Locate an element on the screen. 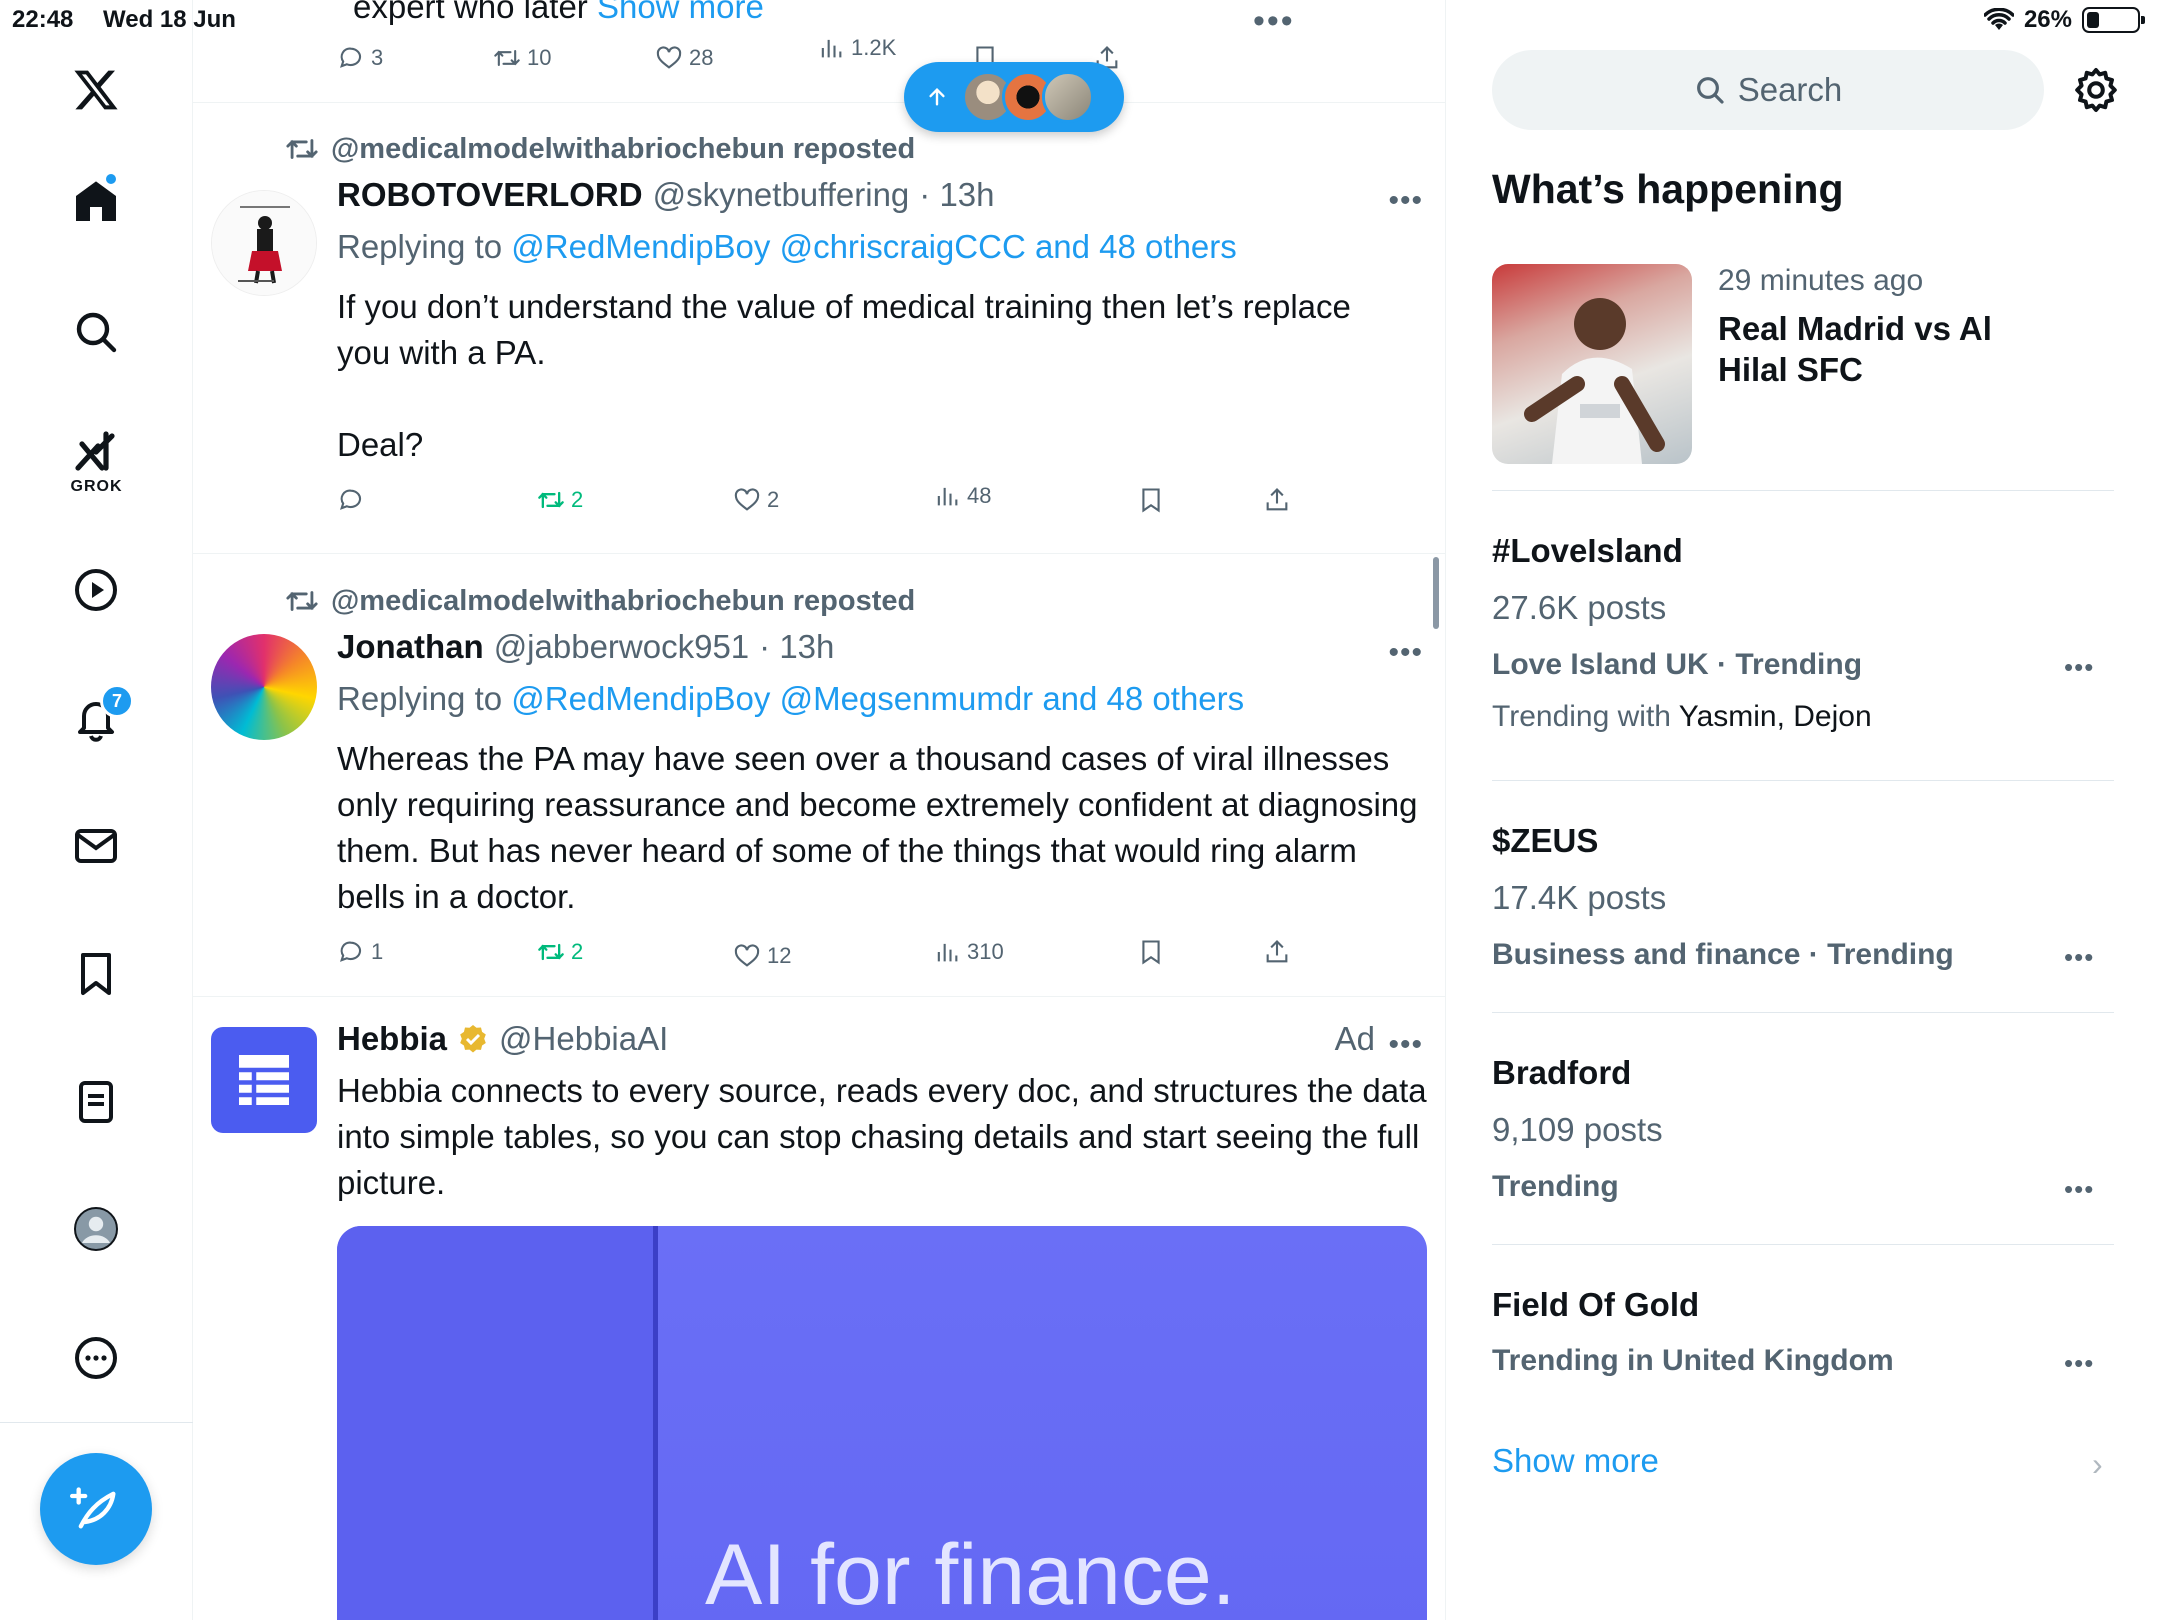 The width and height of the screenshot is (2160, 1620). reply-button is located at coordinates (354, 500).